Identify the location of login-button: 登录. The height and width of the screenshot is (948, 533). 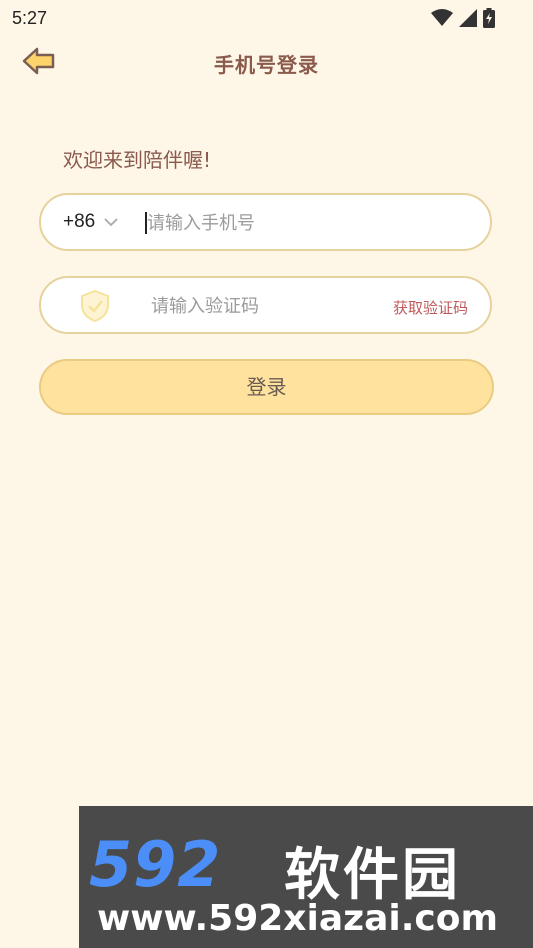
(266, 387).